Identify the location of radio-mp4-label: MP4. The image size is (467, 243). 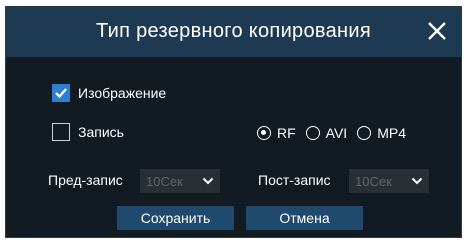
(391, 133).